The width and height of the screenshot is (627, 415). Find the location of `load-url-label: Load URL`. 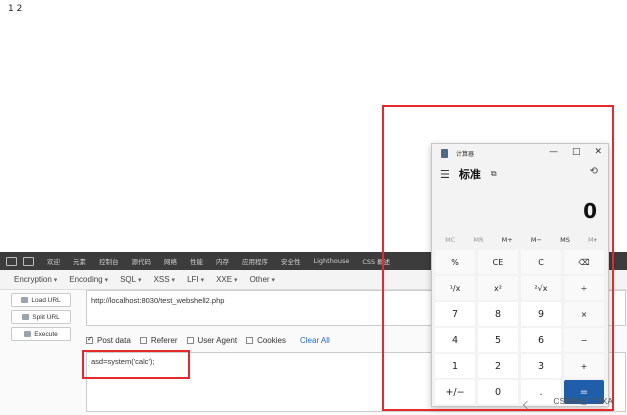

load-url-label: Load URL is located at coordinates (46, 300).